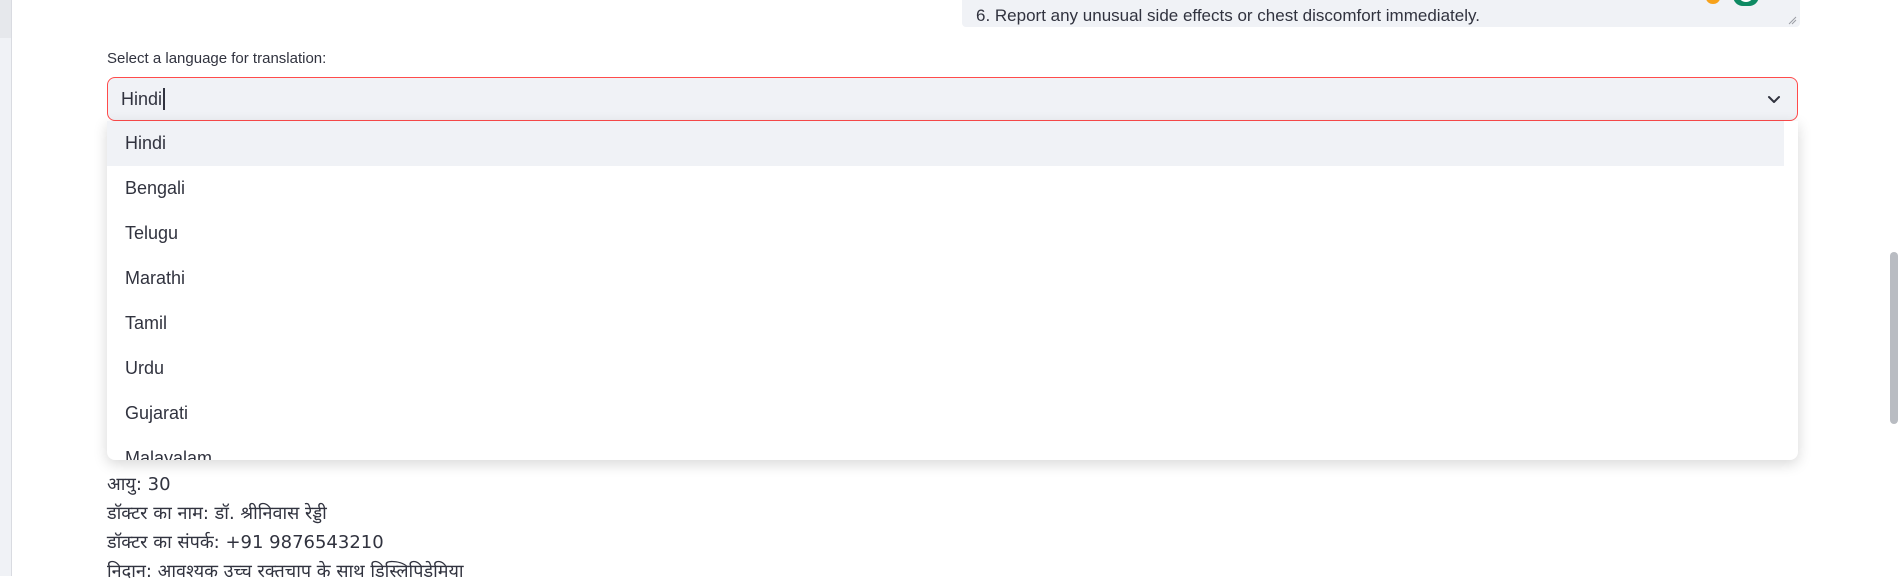  I want to click on language-select-input: Hindi, so click(143, 98).